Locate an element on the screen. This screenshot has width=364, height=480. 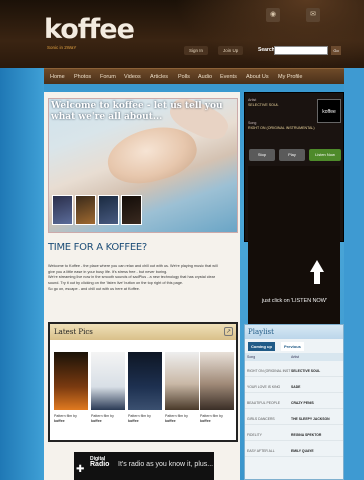
tab-coming-up: Coming up is located at coordinates (261, 346).